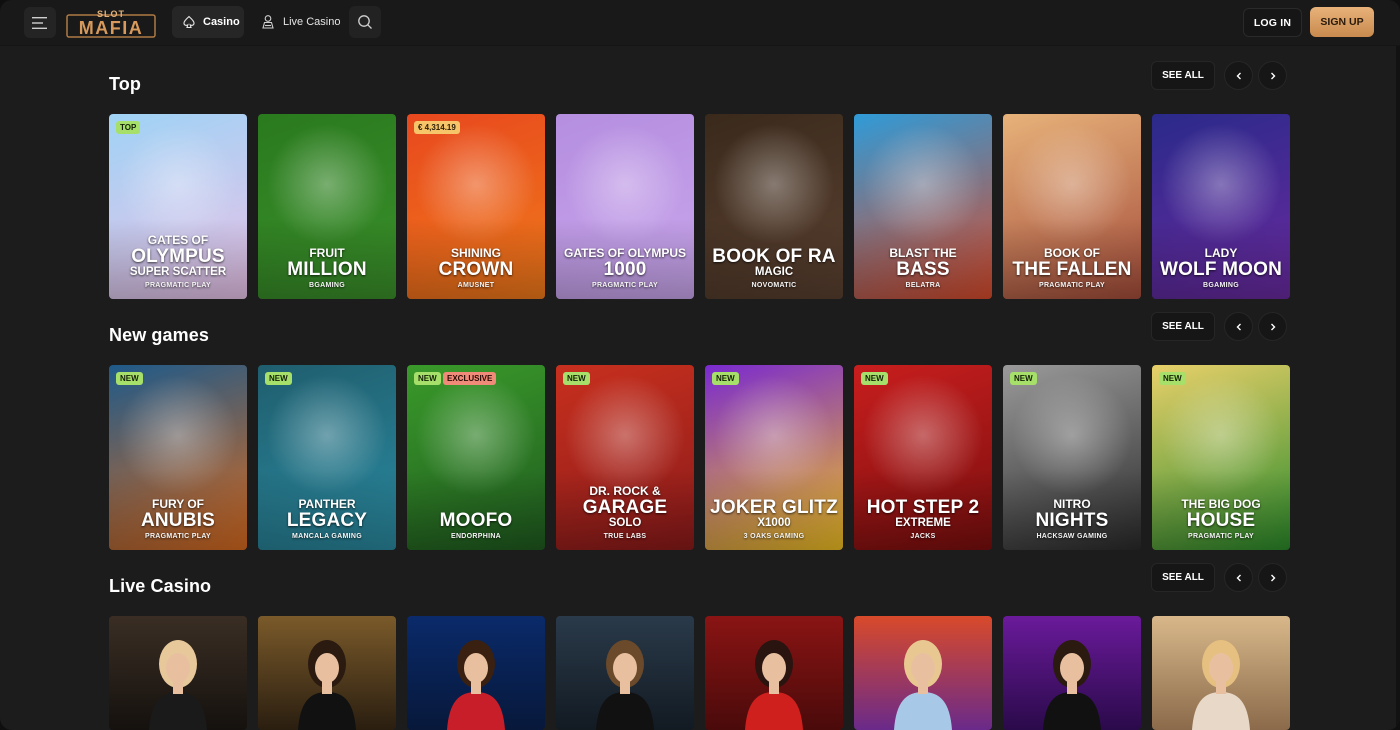  I want to click on section-title: Top, so click(125, 84).